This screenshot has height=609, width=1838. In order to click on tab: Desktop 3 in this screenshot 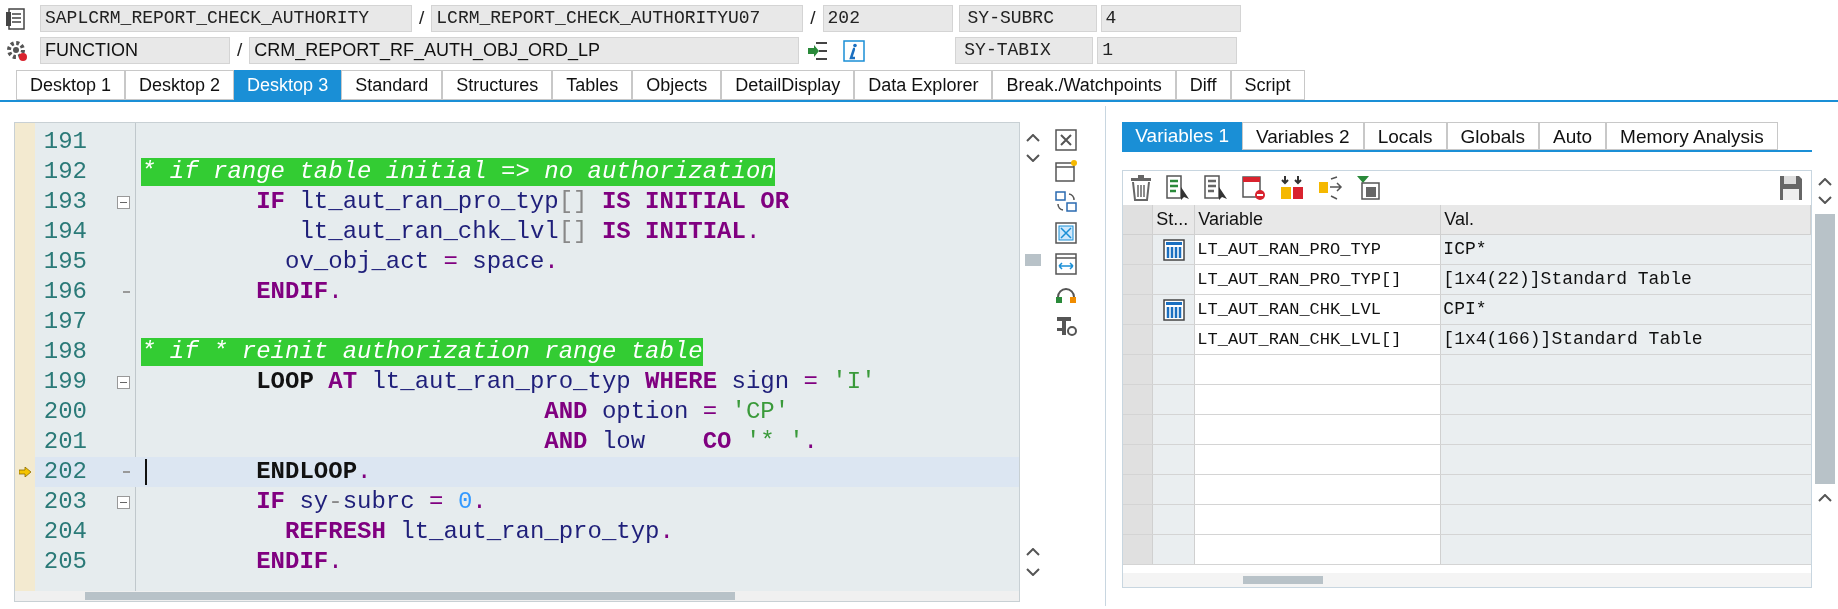, I will do `click(288, 85)`.